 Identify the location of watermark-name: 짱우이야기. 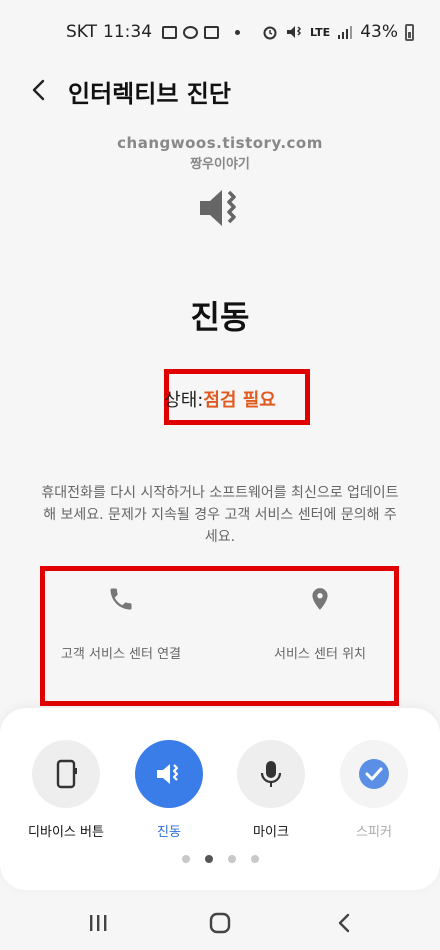
(220, 164).